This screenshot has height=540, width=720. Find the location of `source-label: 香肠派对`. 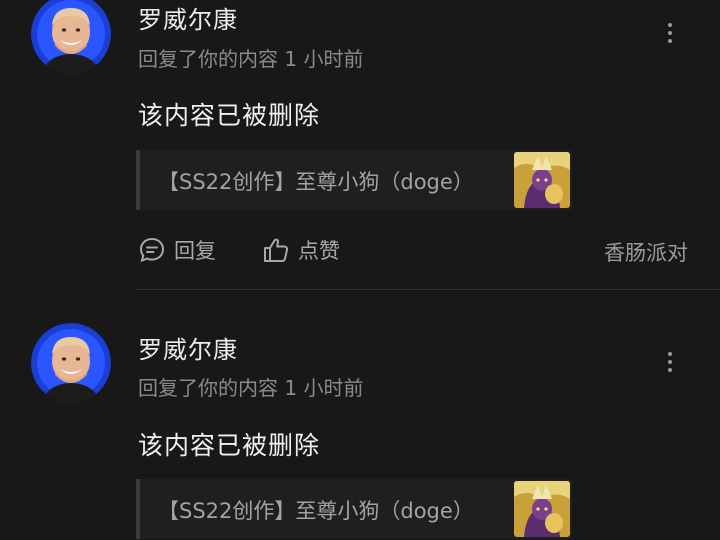

source-label: 香肠派对 is located at coordinates (646, 252).